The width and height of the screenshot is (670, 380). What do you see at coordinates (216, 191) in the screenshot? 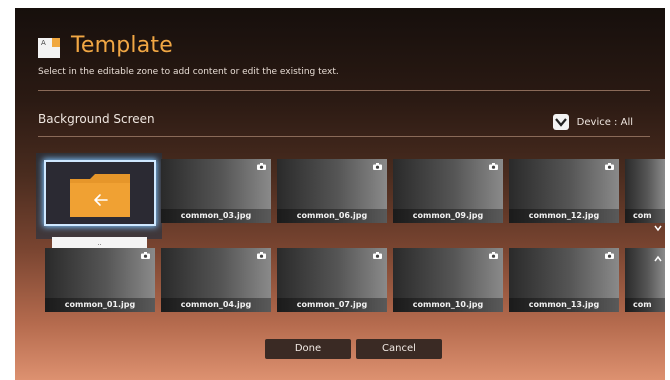
I see `image-tile: common_03.jpg` at bounding box center [216, 191].